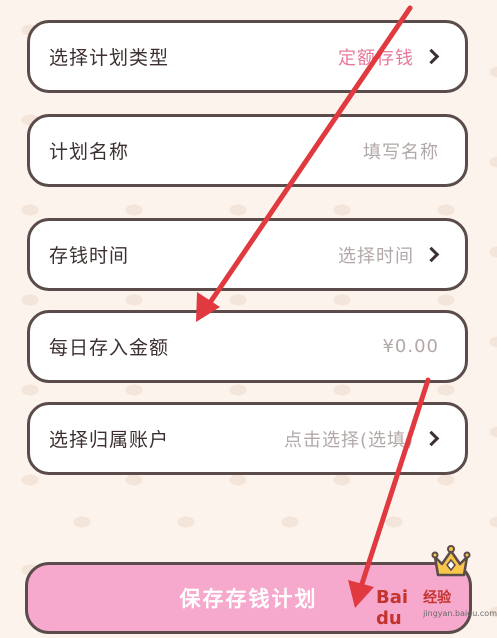 The image size is (497, 638). I want to click on plan-name-placeholder: 填写名称, so click(401, 152).